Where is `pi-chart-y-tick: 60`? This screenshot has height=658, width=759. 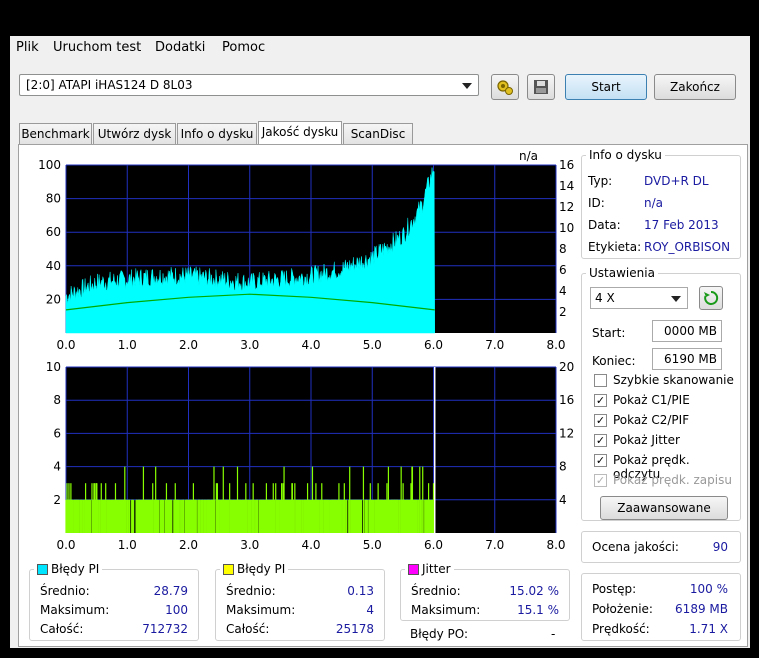
pi-chart-y-tick: 60 is located at coordinates (53, 232).